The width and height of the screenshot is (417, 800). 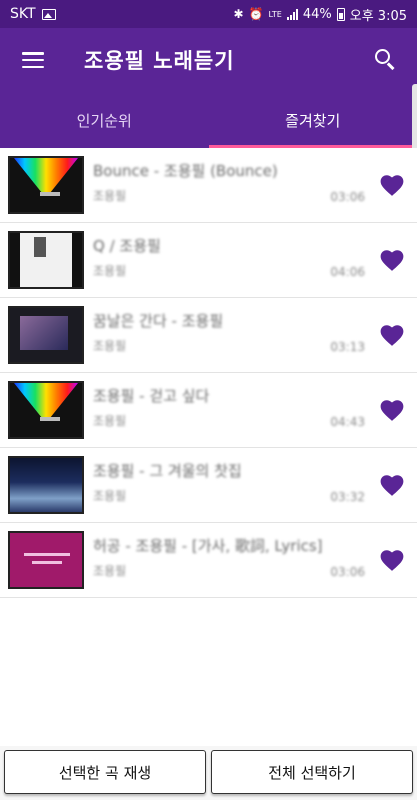 I want to click on song-info: 조용필 - 걷고 싶다 조용필 04:43, so click(x=227, y=410).